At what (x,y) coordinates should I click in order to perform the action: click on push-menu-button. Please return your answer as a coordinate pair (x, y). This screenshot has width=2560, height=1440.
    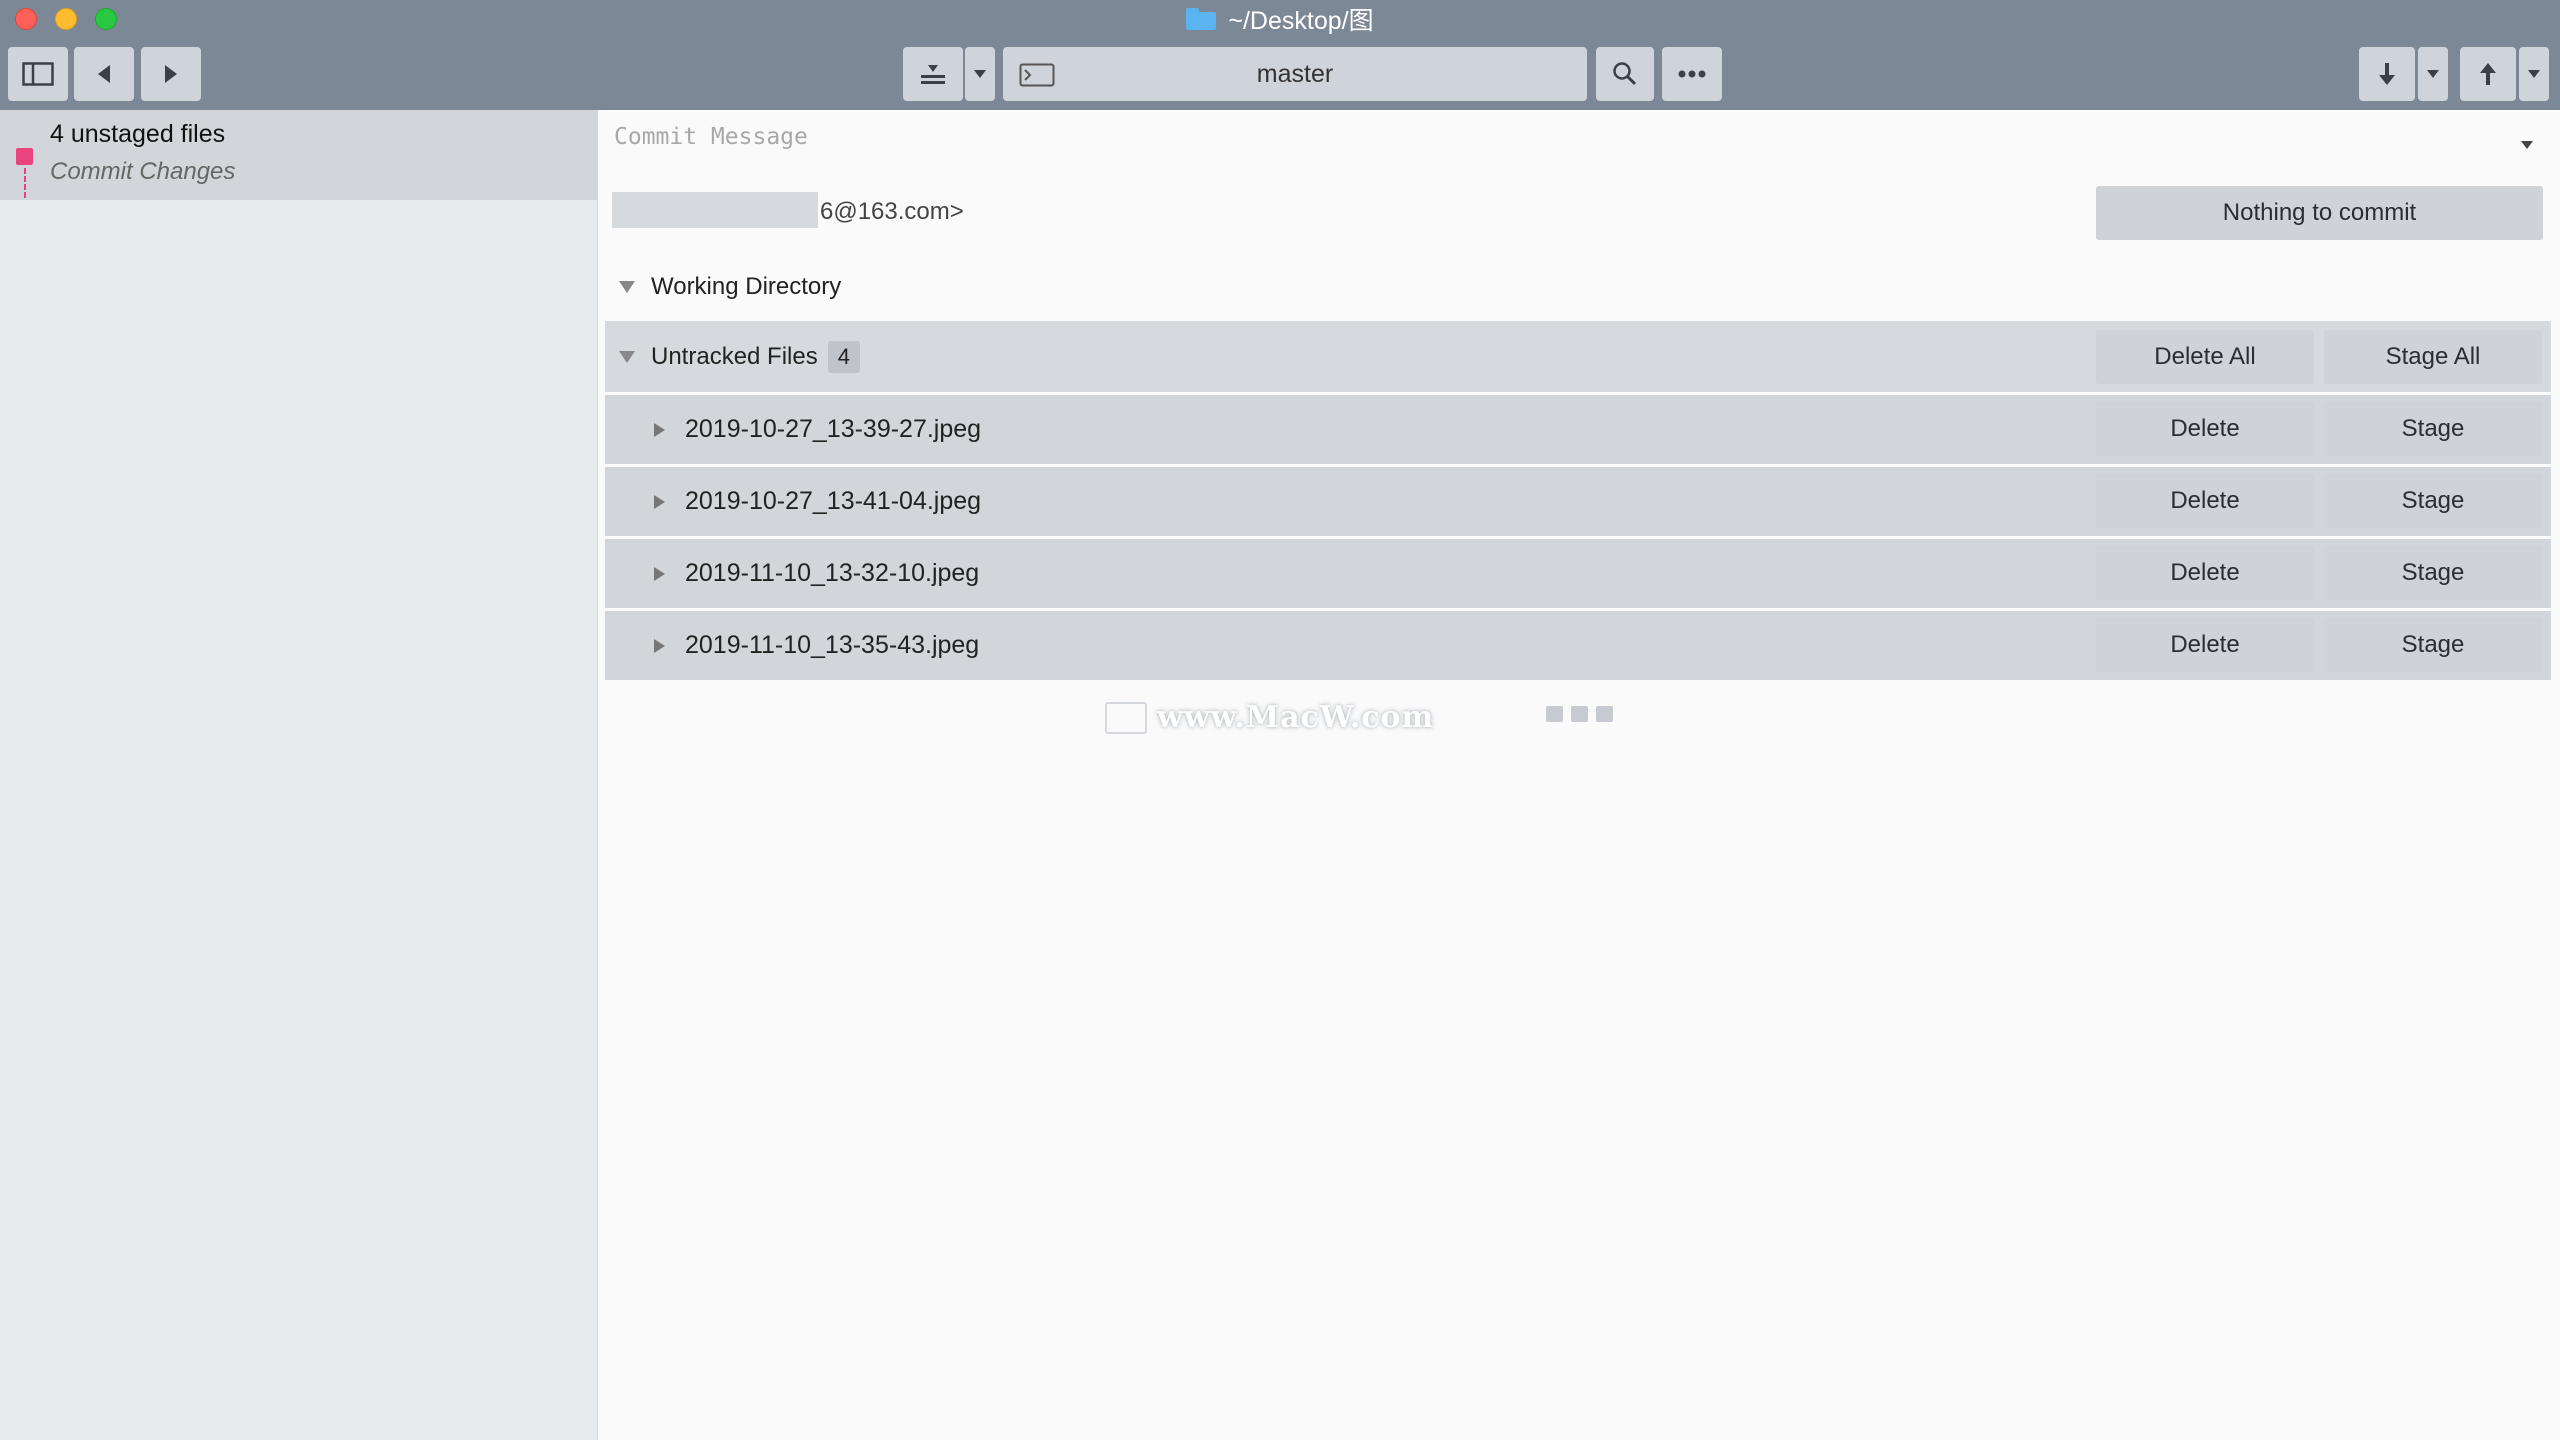
    Looking at the image, I should click on (2534, 74).